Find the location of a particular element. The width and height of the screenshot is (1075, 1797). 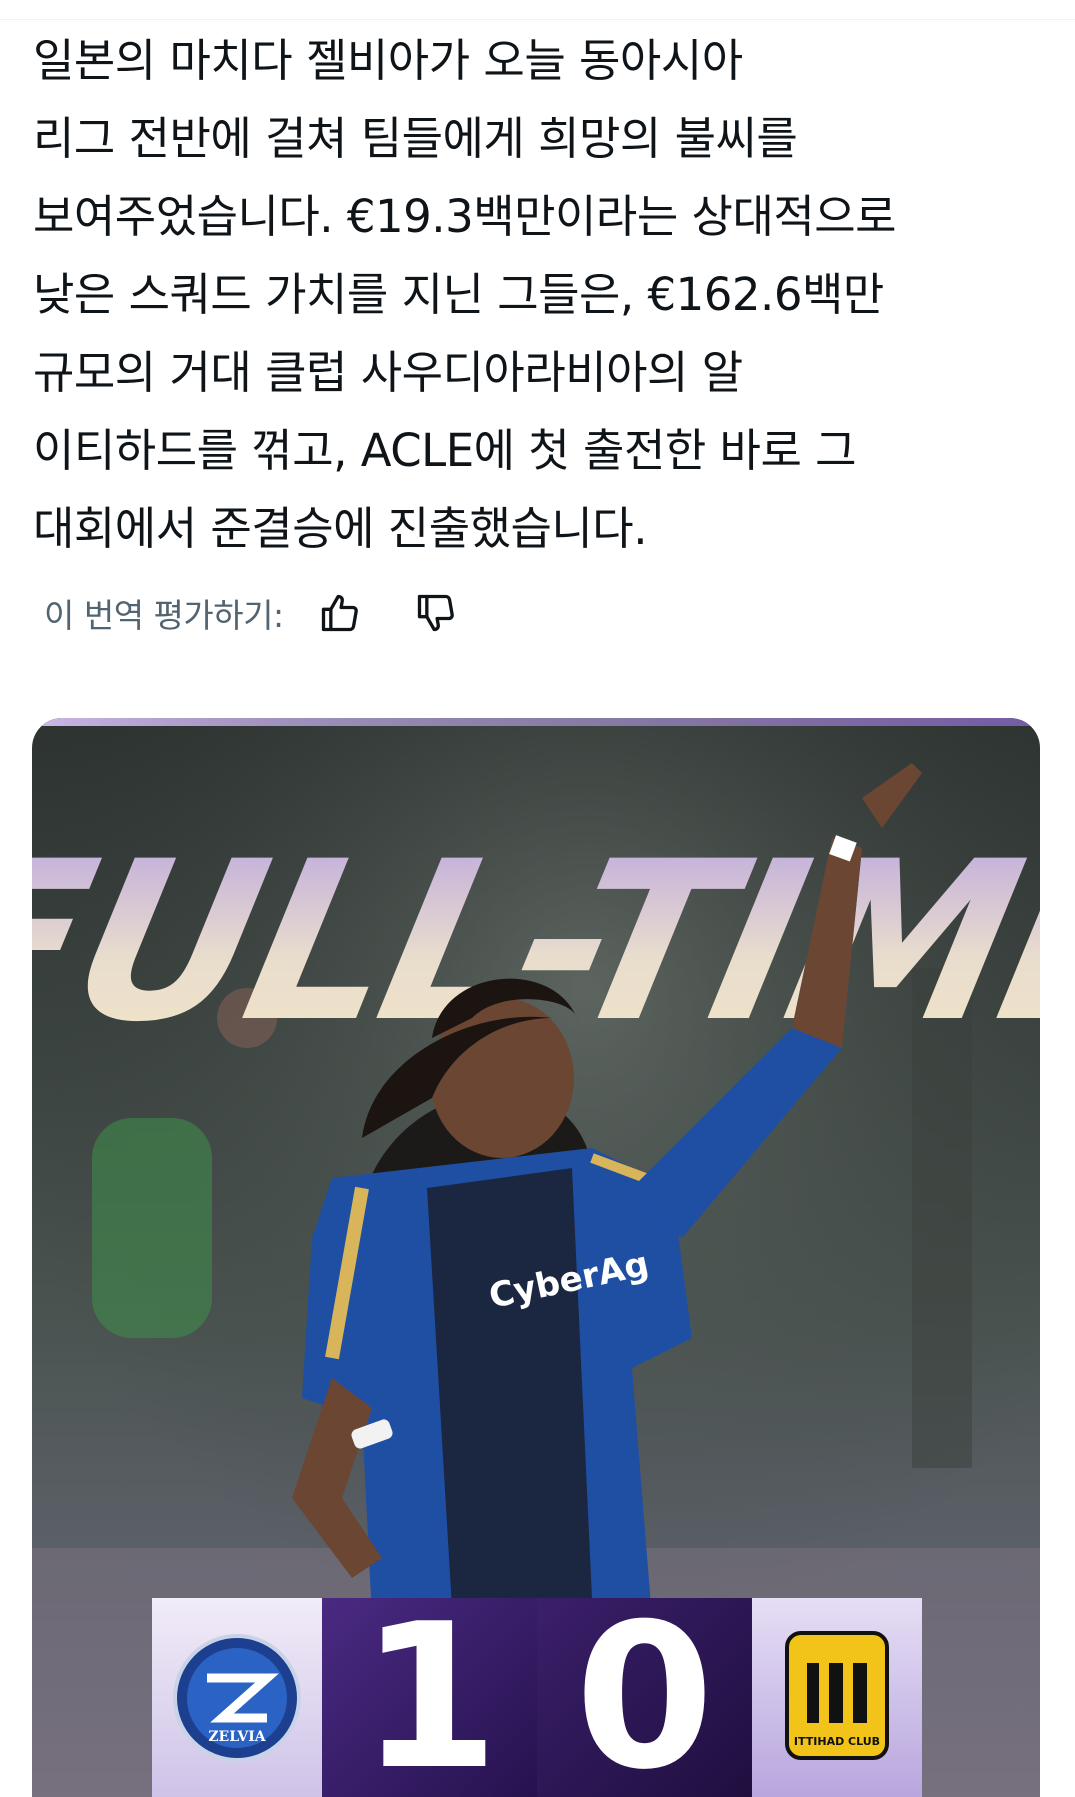

tweet-line: 리그 전반에 걸쳐 팀들에게 희망의 불씨를 is located at coordinates (415, 138).